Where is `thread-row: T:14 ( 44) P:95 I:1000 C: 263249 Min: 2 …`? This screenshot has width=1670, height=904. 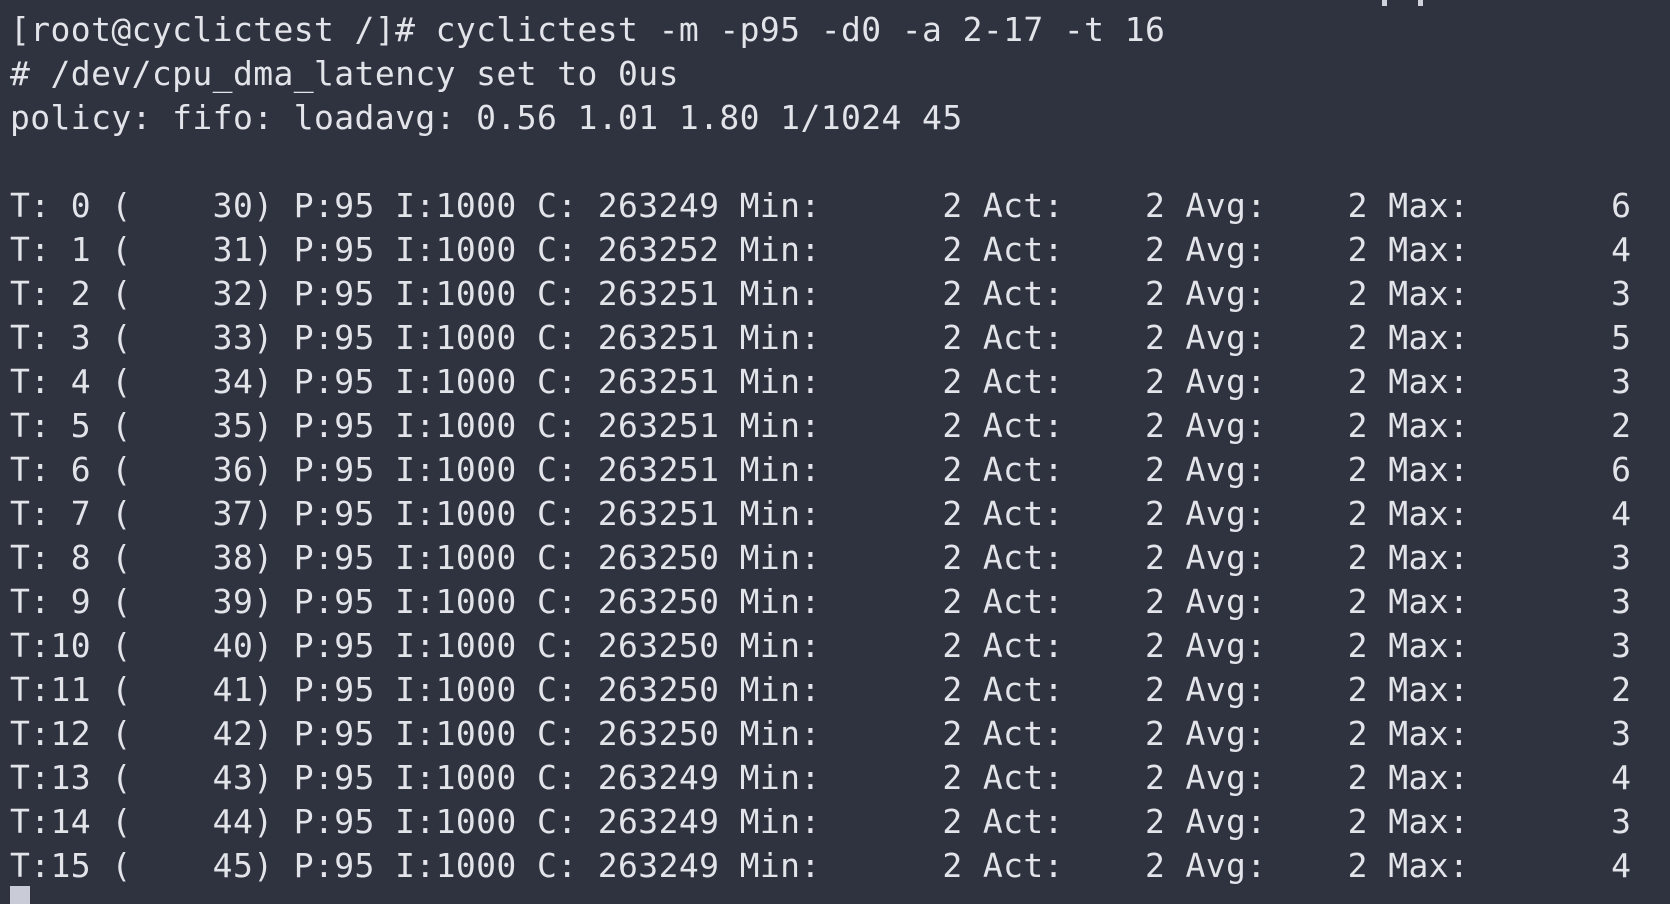 thread-row: T:14 ( 44) P:95 I:1000 C: 263249 Min: 2 … is located at coordinates (821, 821).